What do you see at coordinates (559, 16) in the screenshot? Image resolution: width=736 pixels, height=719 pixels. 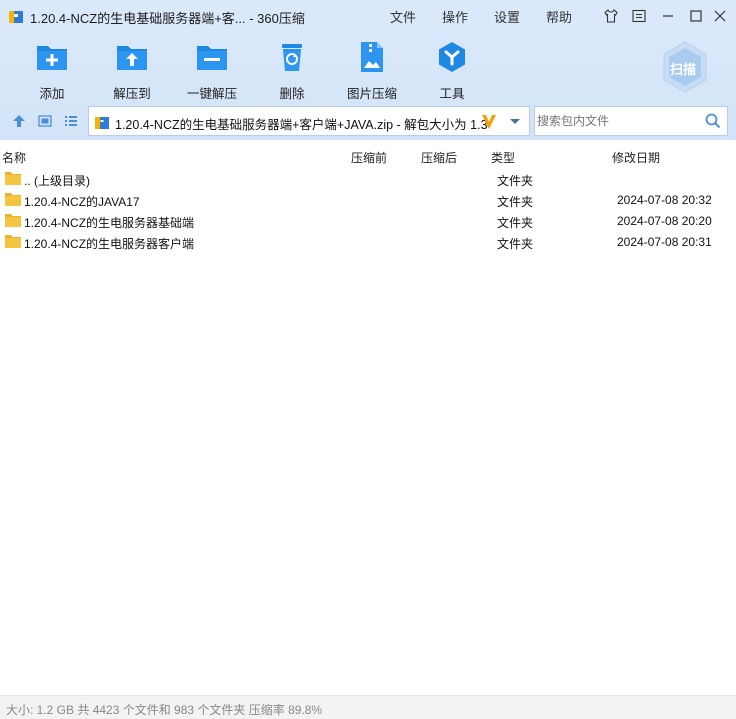 I see `menu-help: 帮助` at bounding box center [559, 16].